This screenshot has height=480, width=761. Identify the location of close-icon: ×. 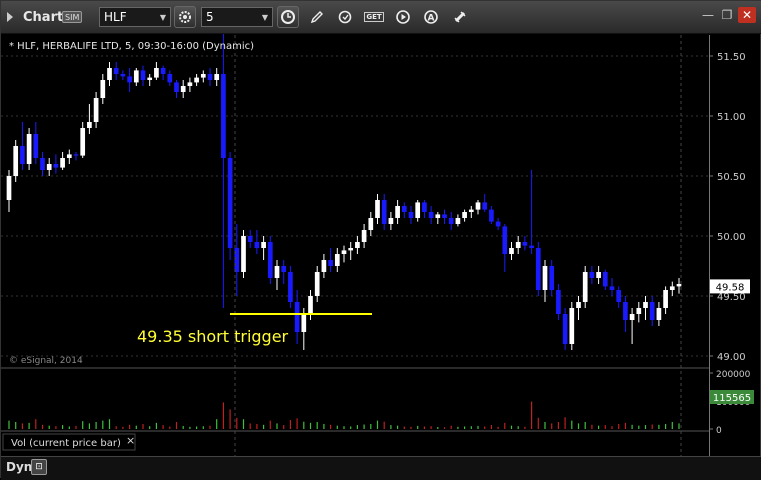
(130, 440).